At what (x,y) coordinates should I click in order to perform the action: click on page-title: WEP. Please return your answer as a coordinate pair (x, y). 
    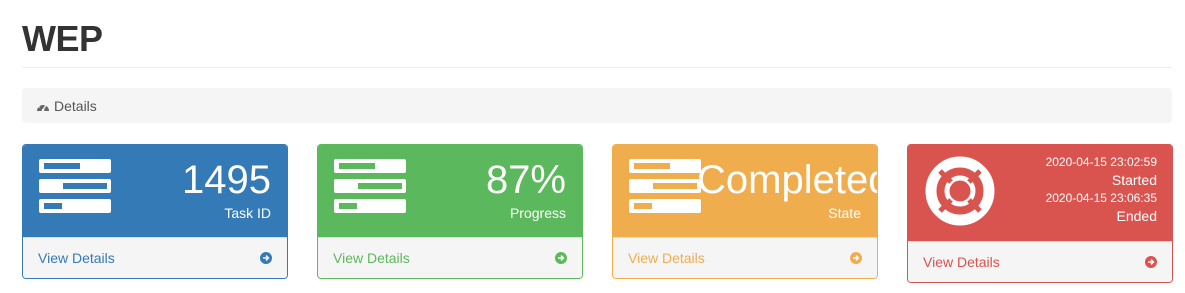
    Looking at the image, I should click on (62, 38).